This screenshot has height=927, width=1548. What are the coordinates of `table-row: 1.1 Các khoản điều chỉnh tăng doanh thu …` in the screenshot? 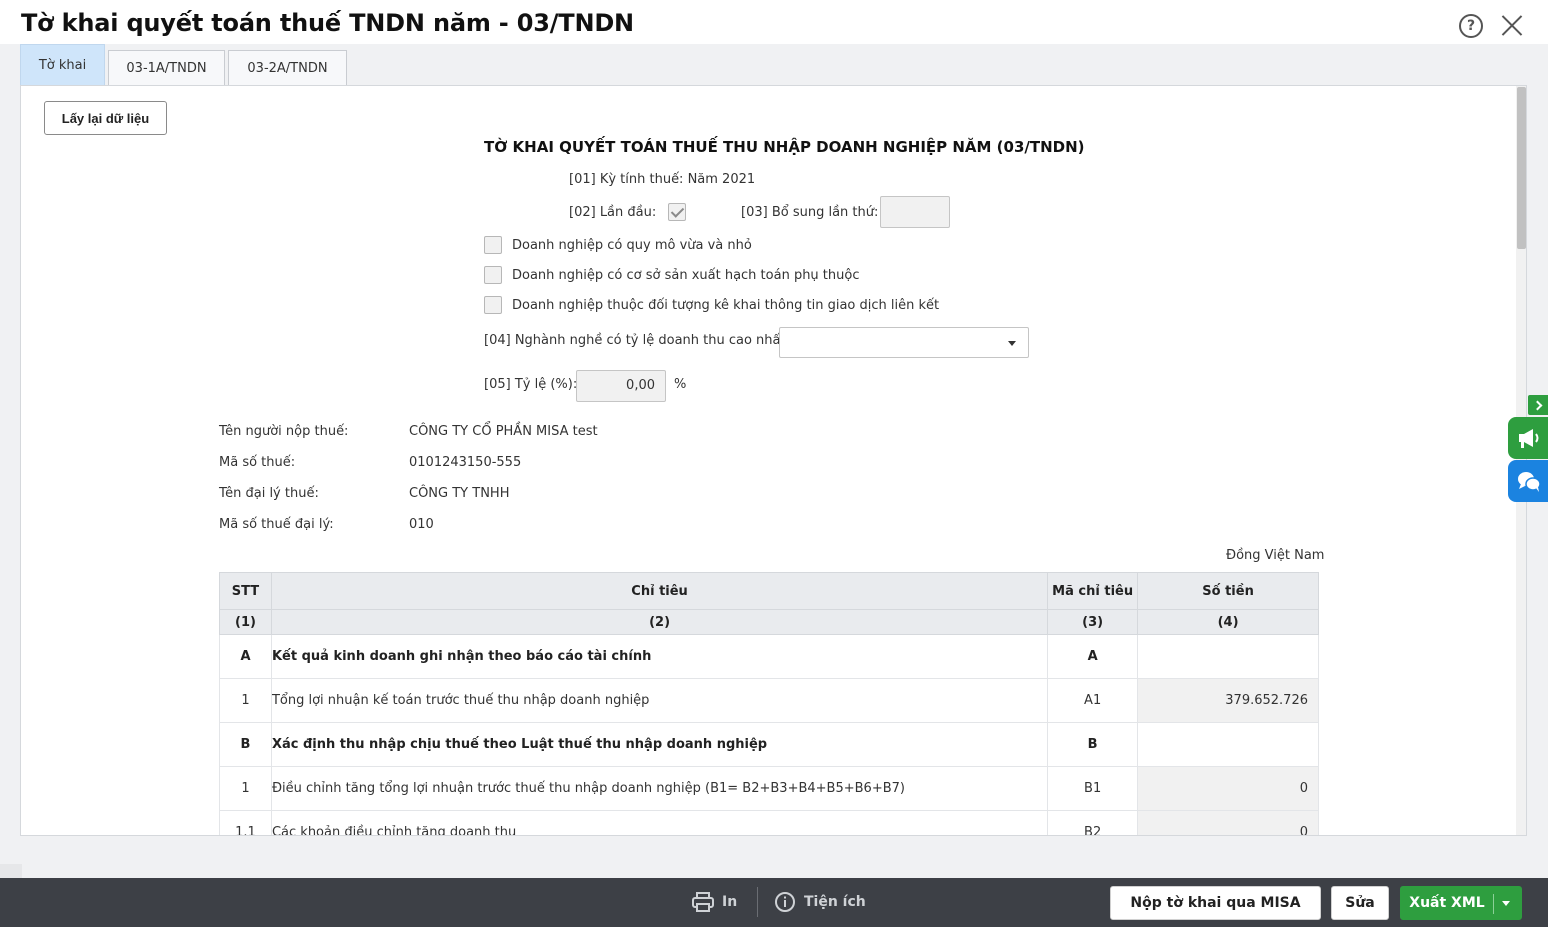 It's located at (769, 822).